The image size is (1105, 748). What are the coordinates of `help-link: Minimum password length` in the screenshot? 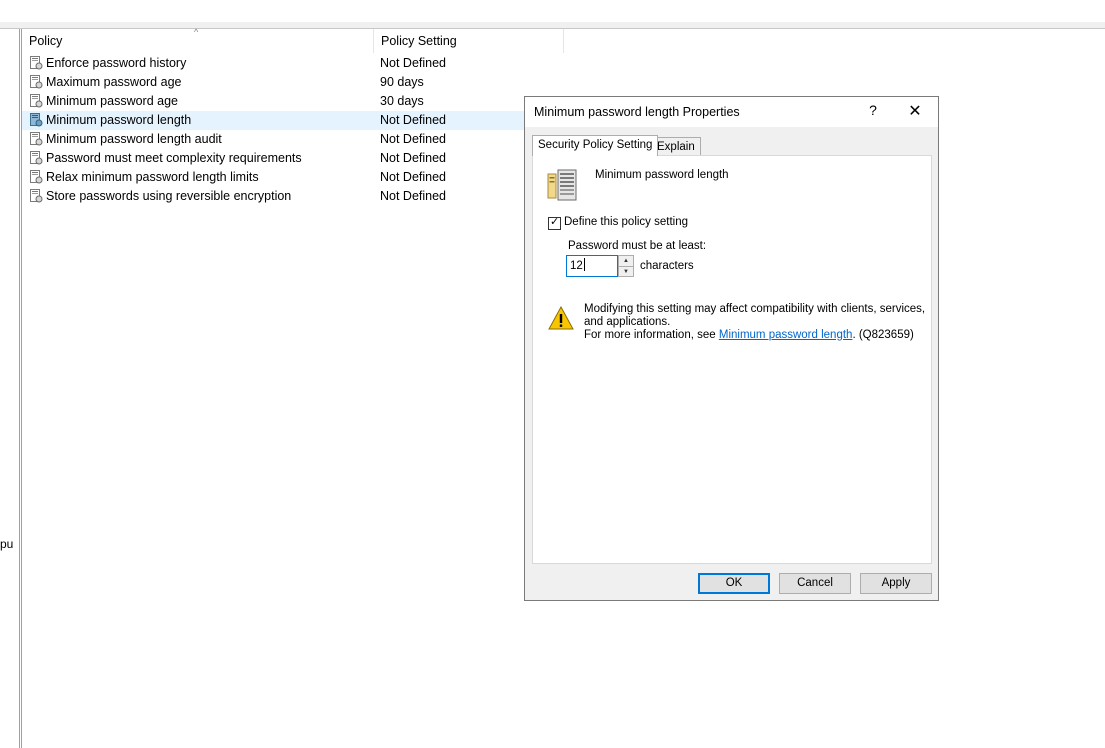 It's located at (786, 335).